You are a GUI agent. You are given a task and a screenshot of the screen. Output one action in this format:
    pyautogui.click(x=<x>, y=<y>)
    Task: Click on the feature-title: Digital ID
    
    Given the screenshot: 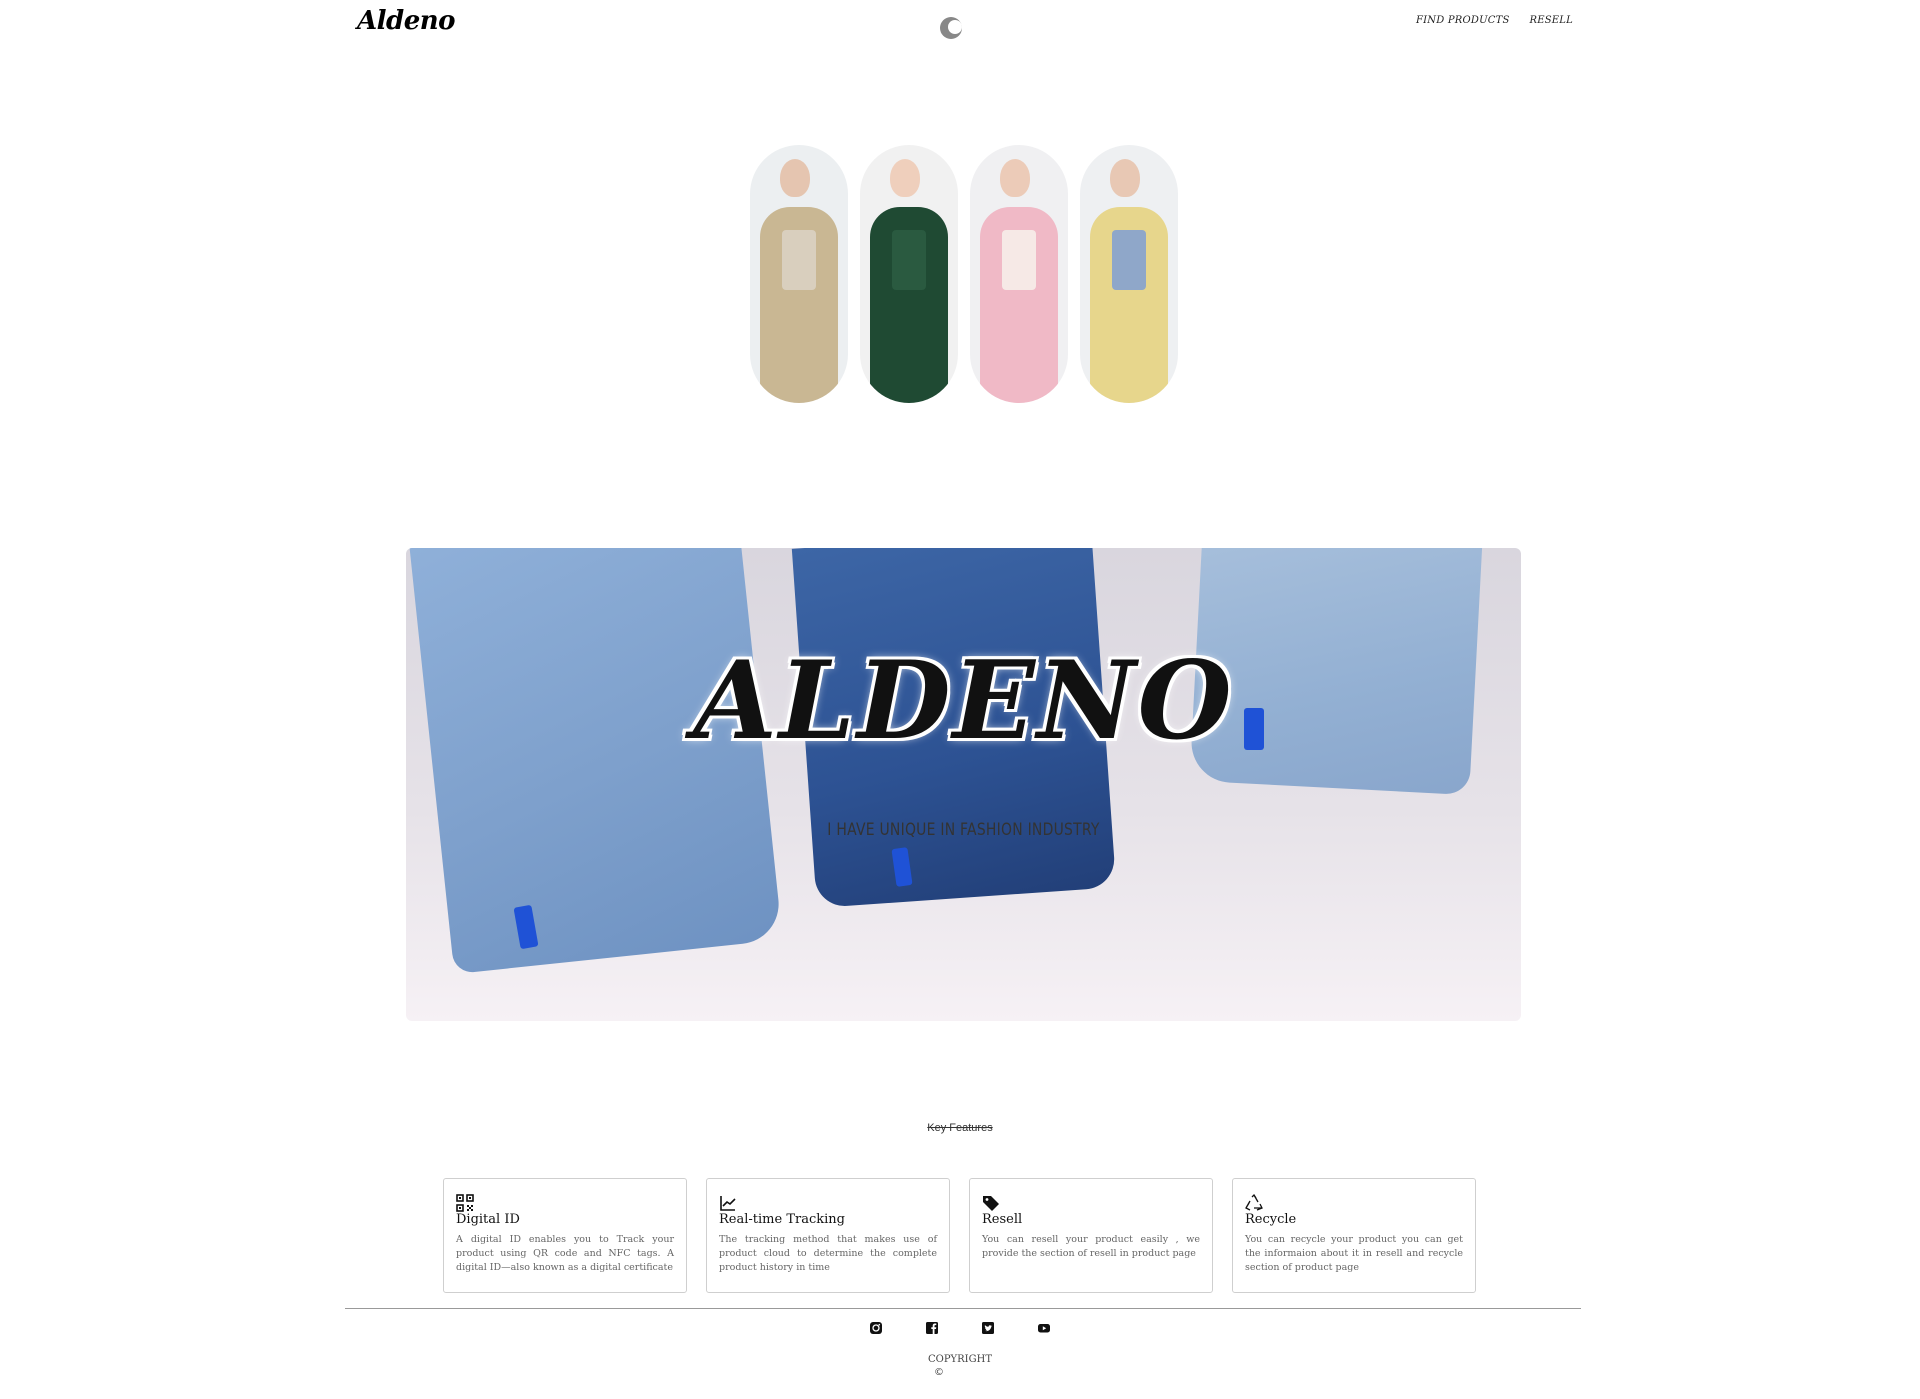 What is the action you would take?
    pyautogui.click(x=488, y=1219)
    